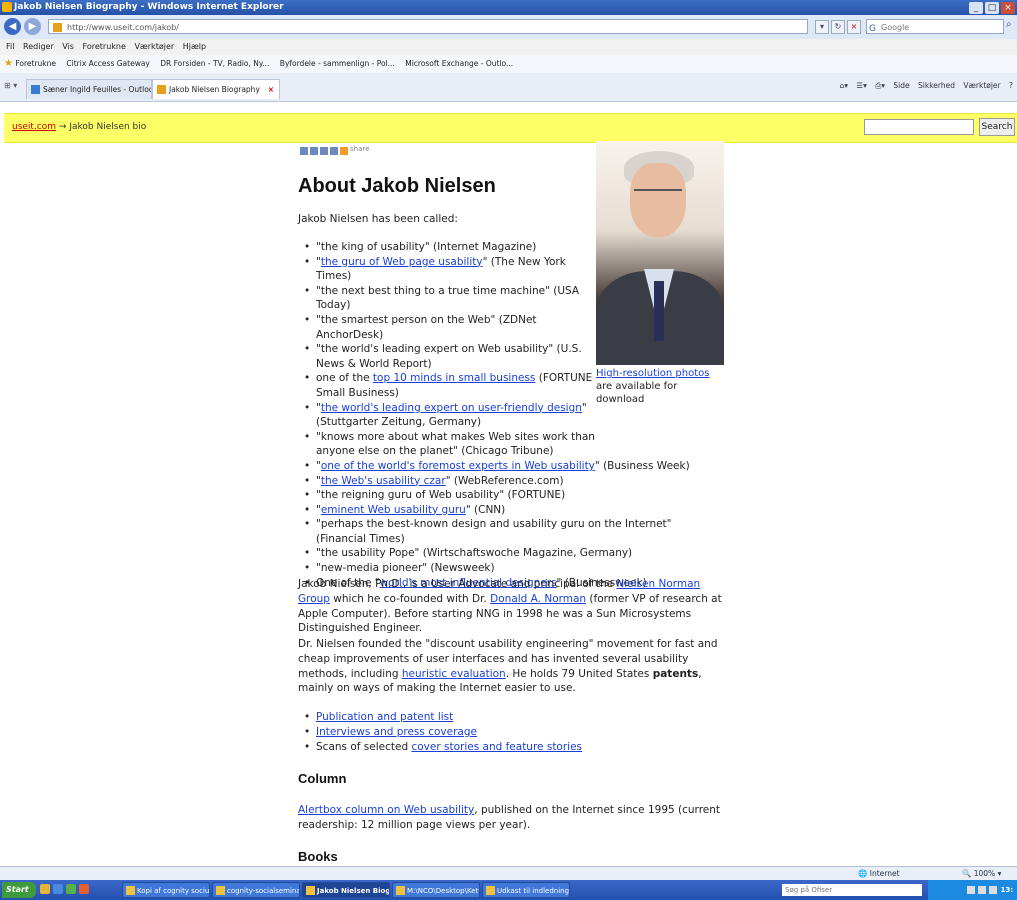 This screenshot has height=900, width=1017. Describe the element at coordinates (216, 89) in the screenshot. I see `tab-nielsen: Jakob Nielsen Biography ×` at that location.